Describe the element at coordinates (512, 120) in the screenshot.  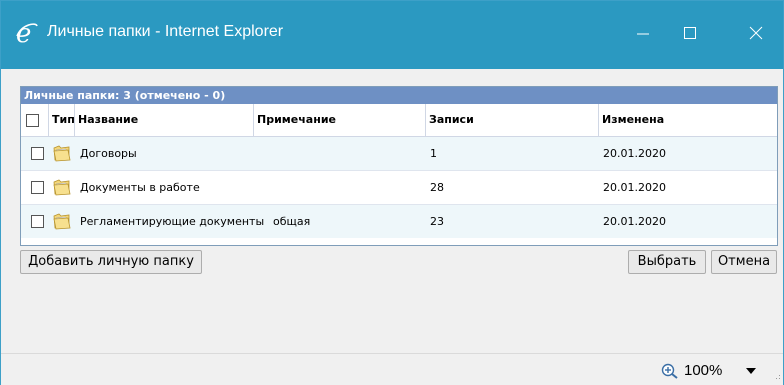
I see `column-header-records: Записи` at that location.